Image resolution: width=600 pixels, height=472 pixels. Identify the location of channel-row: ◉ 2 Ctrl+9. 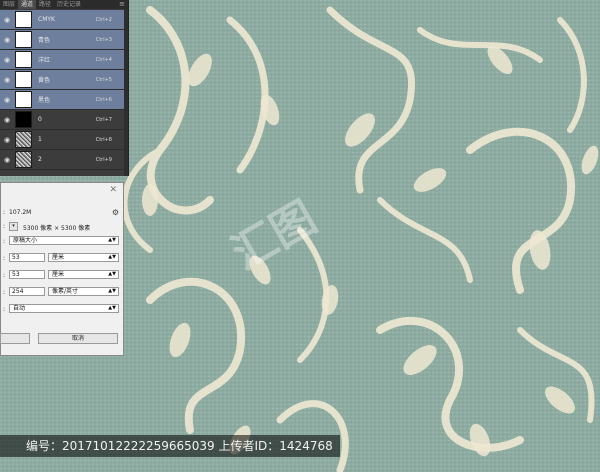
(62, 160).